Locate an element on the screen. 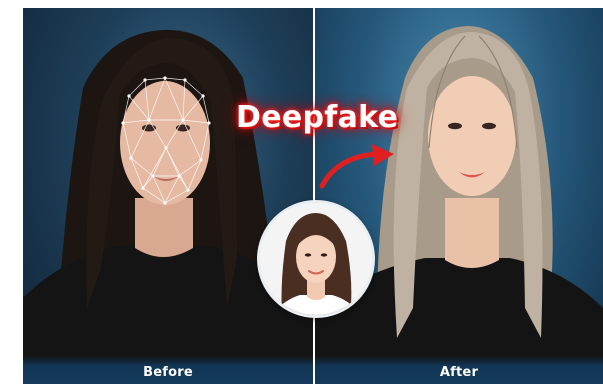 Image resolution: width=603 pixels, height=384 pixels. red-arrow-icon is located at coordinates (356, 166).